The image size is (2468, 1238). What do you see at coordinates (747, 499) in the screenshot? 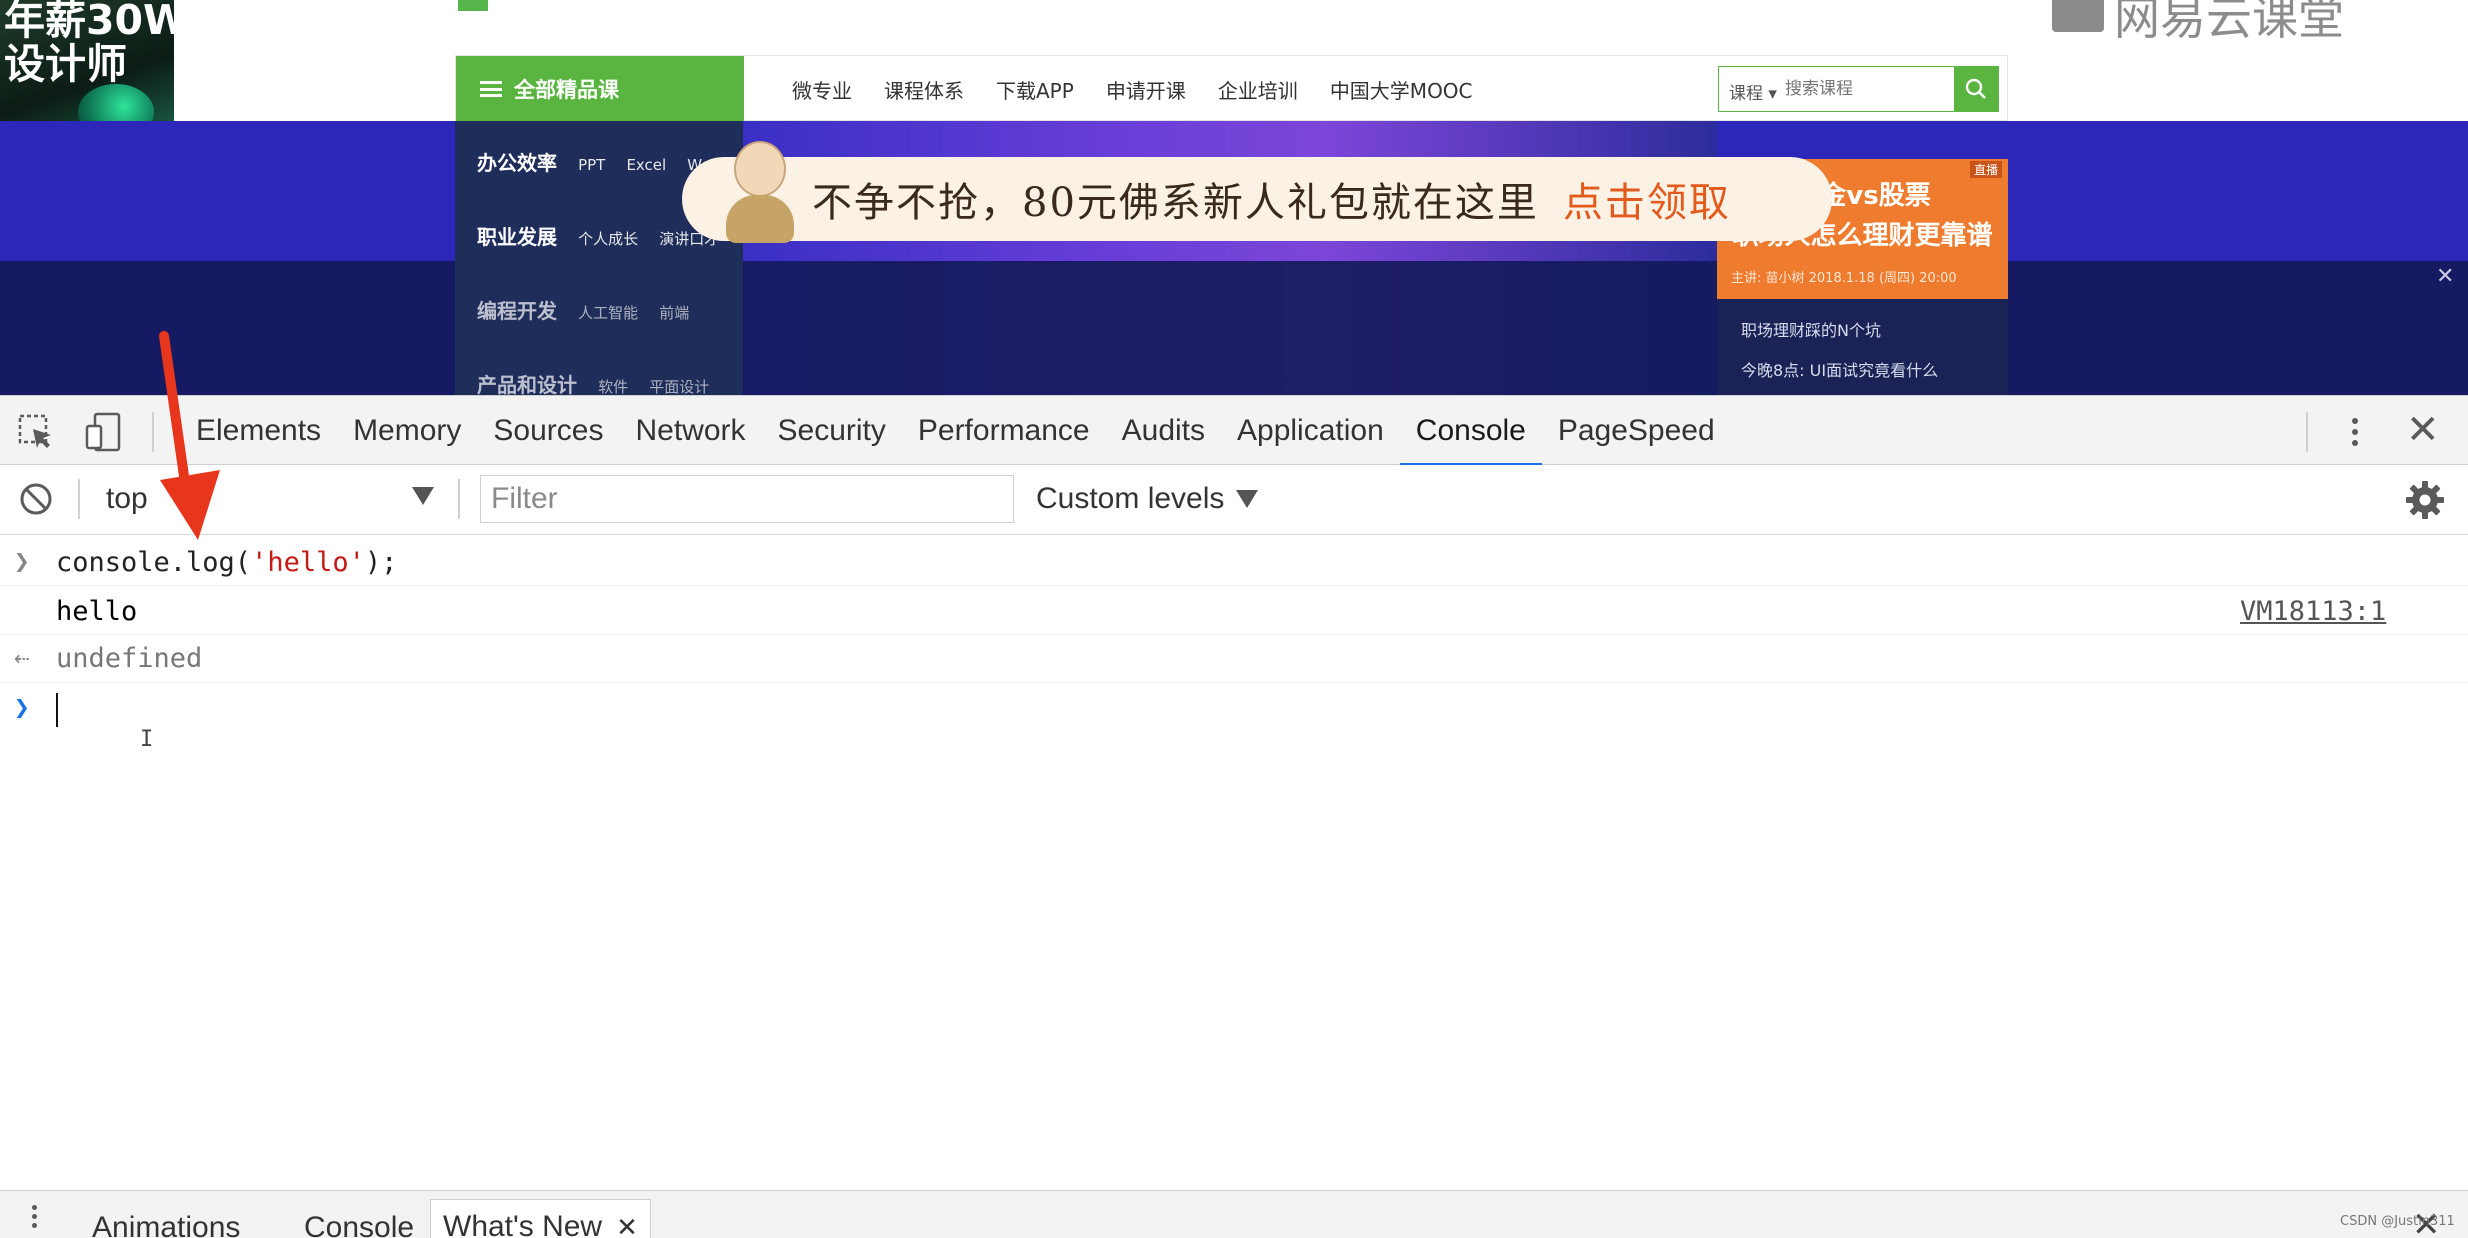
I see `filter-input` at bounding box center [747, 499].